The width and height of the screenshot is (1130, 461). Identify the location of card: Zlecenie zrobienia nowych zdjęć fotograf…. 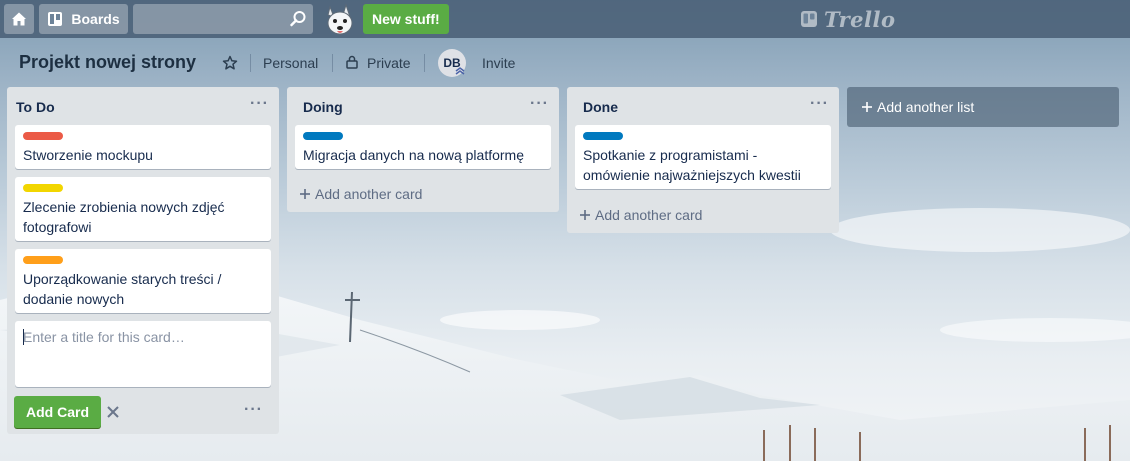
(143, 209).